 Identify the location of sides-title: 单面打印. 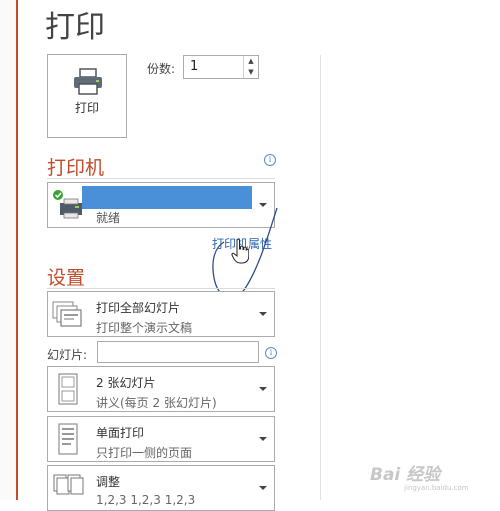
(120, 433).